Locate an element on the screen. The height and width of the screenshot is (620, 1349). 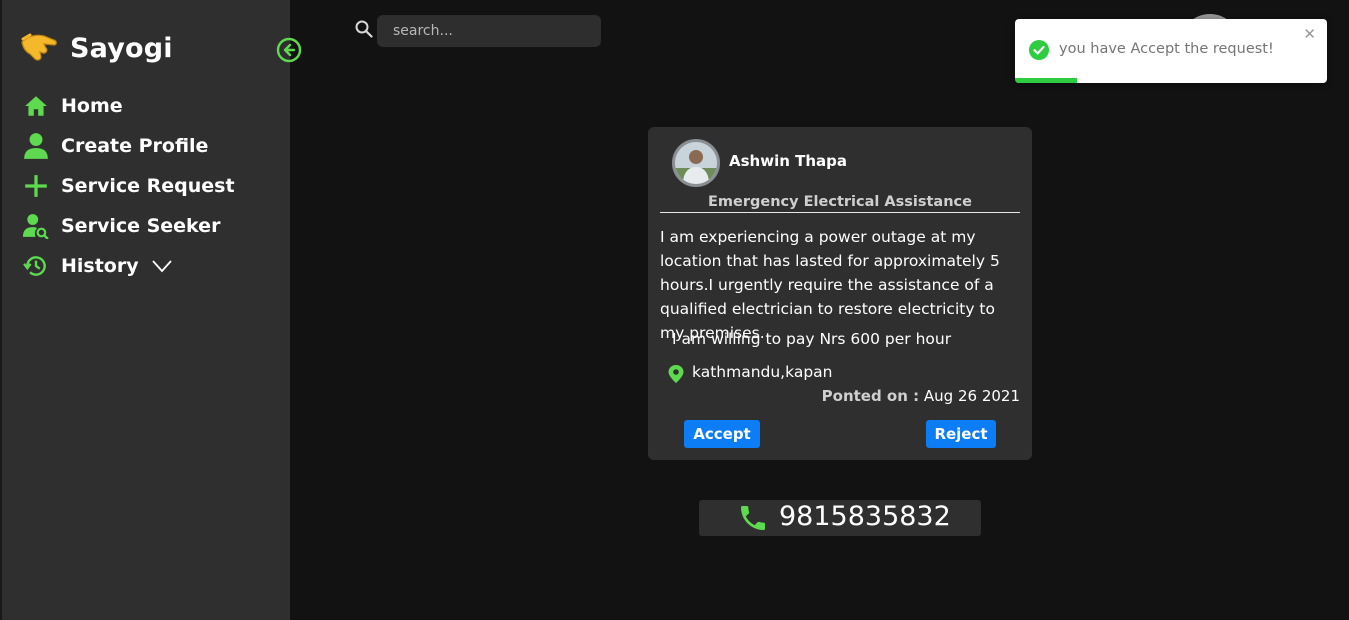
request-payment: I am willing to pay Nrs 600 per hour is located at coordinates (812, 339).